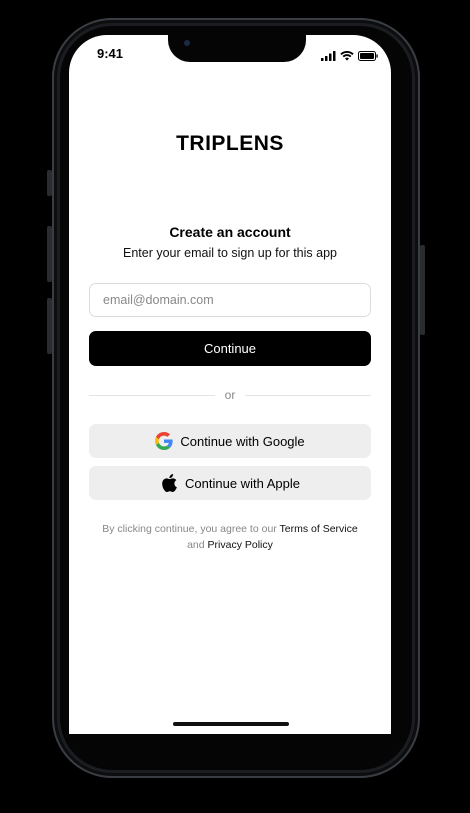 The image size is (470, 813). Describe the element at coordinates (110, 53) in the screenshot. I see `status-time: 9:41` at that location.